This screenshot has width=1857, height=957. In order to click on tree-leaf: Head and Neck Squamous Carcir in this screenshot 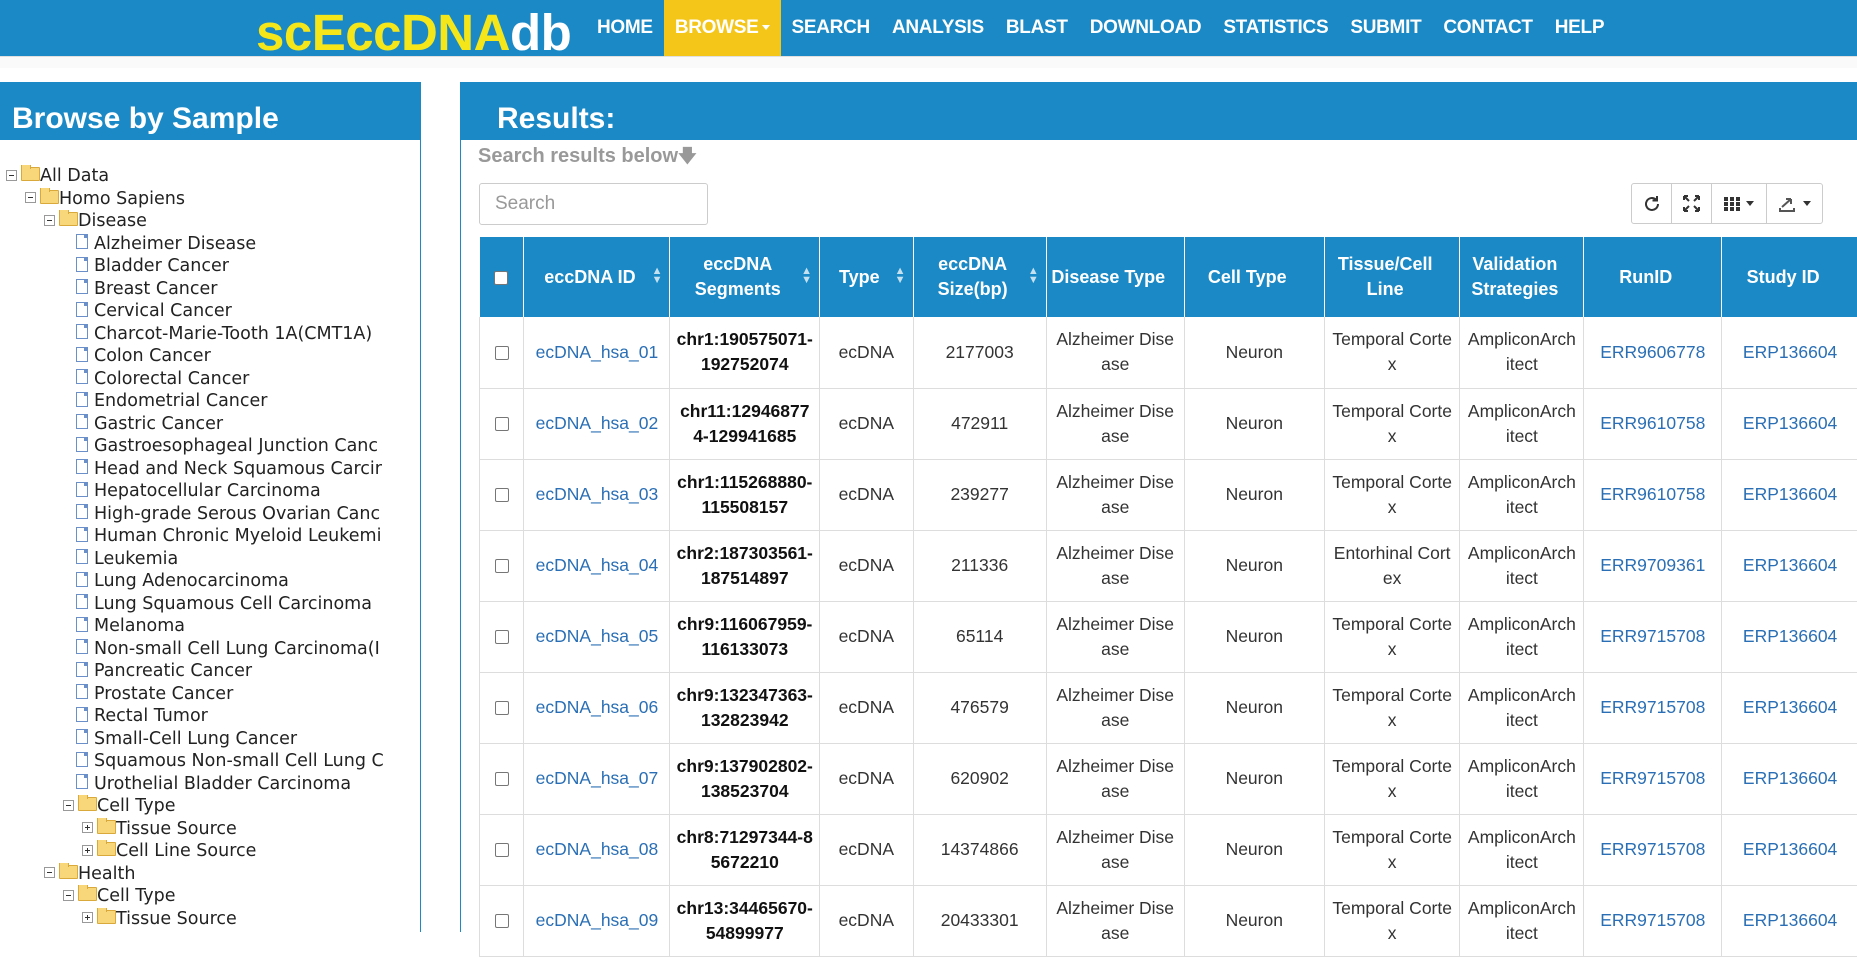, I will do `click(201, 469)`.